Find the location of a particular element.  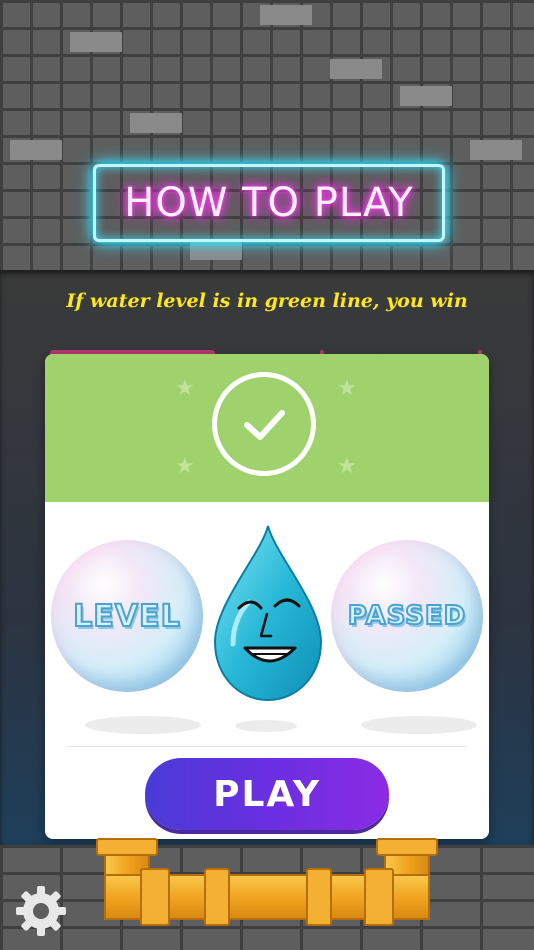

level-bubble: LEVEL is located at coordinates (127, 616).